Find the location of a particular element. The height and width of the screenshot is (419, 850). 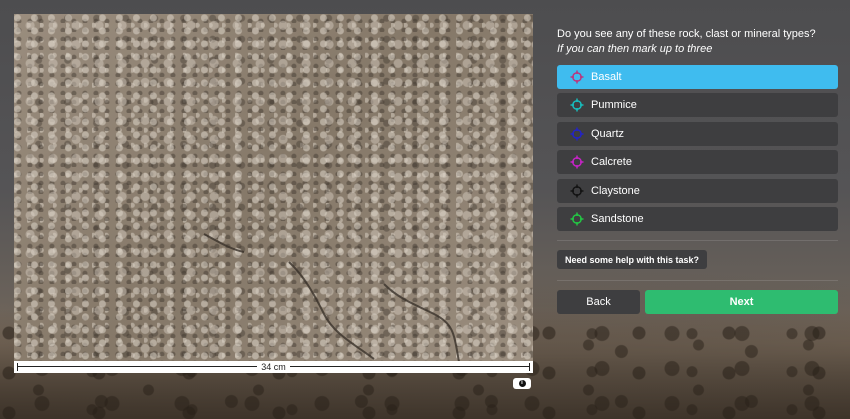

next-button: Next is located at coordinates (741, 302).